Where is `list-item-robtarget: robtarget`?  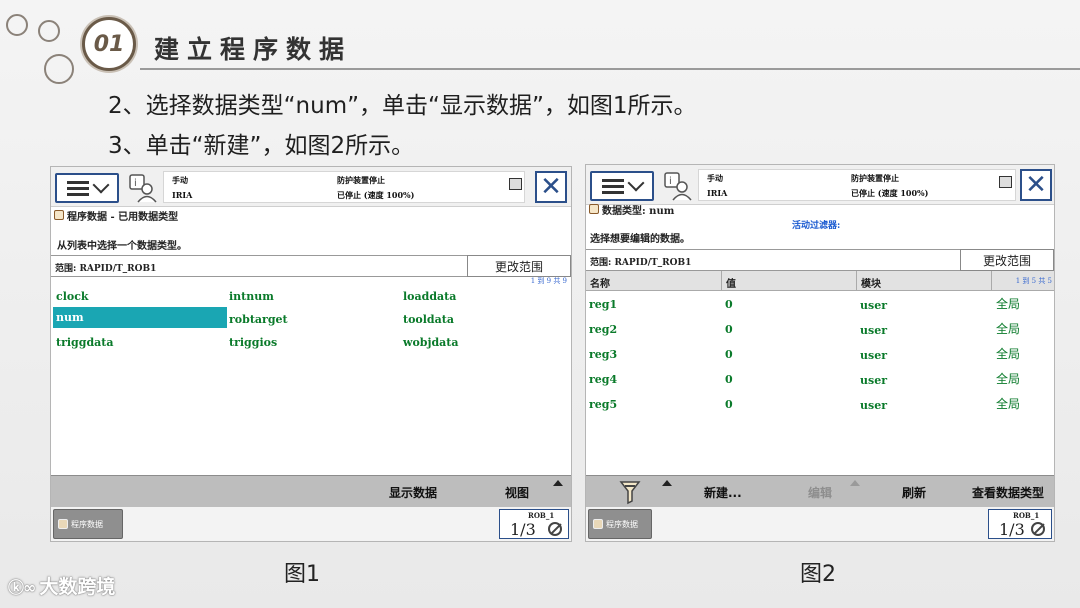
list-item-robtarget: robtarget is located at coordinates (258, 319).